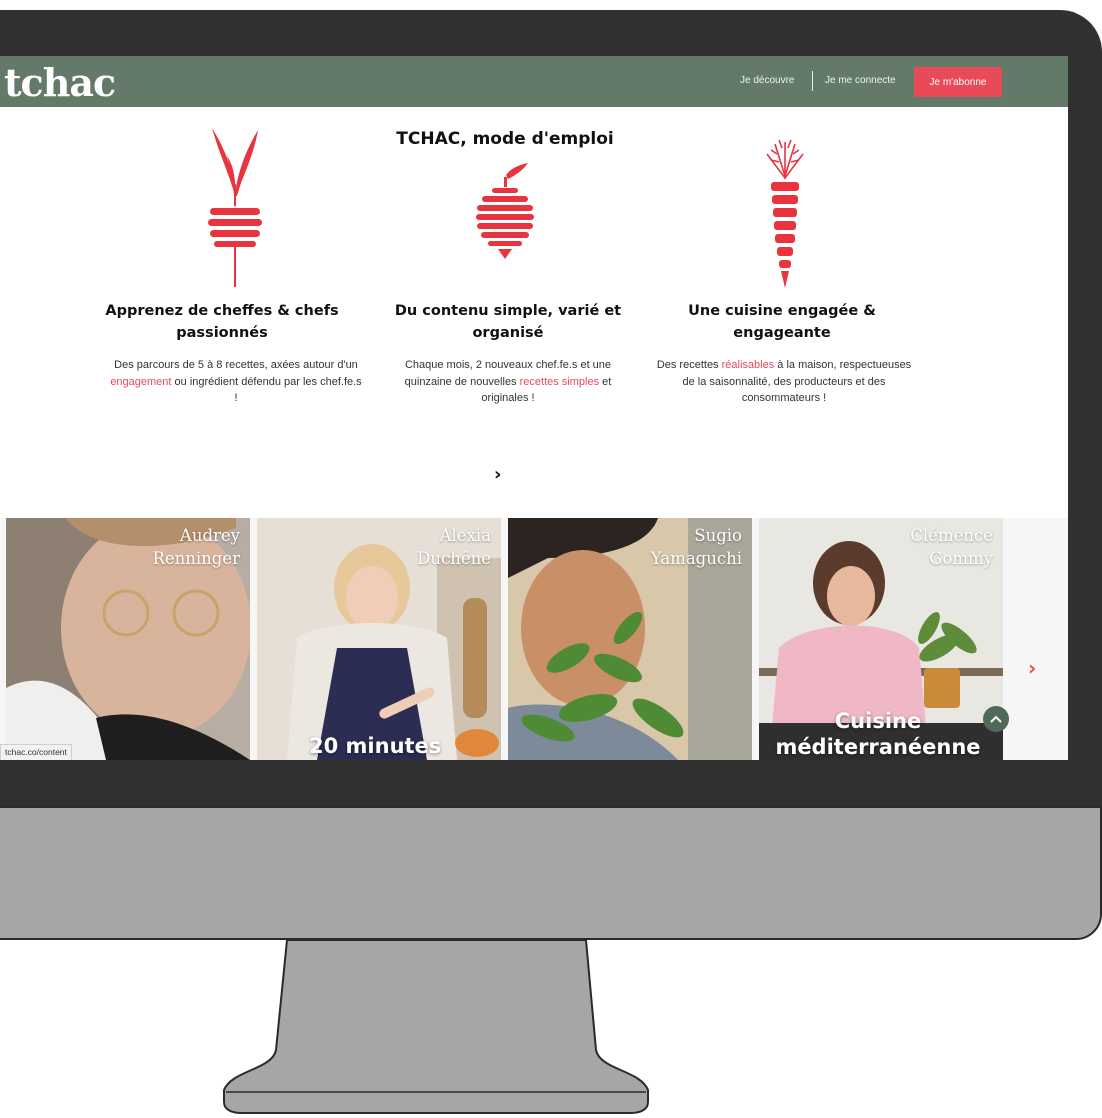  I want to click on chef-first-name: Sugio, so click(718, 535).